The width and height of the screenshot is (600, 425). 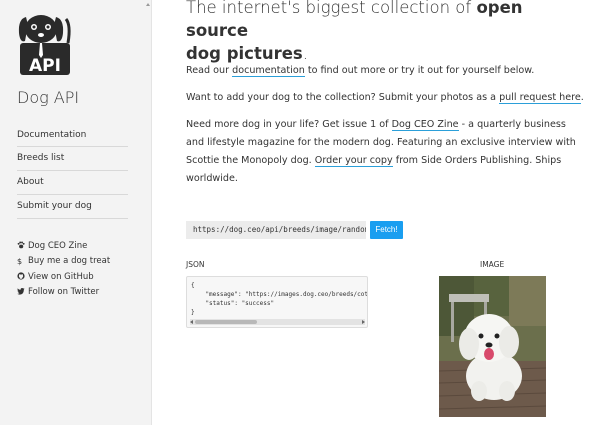 I want to click on github-icon, so click(x=22, y=277).